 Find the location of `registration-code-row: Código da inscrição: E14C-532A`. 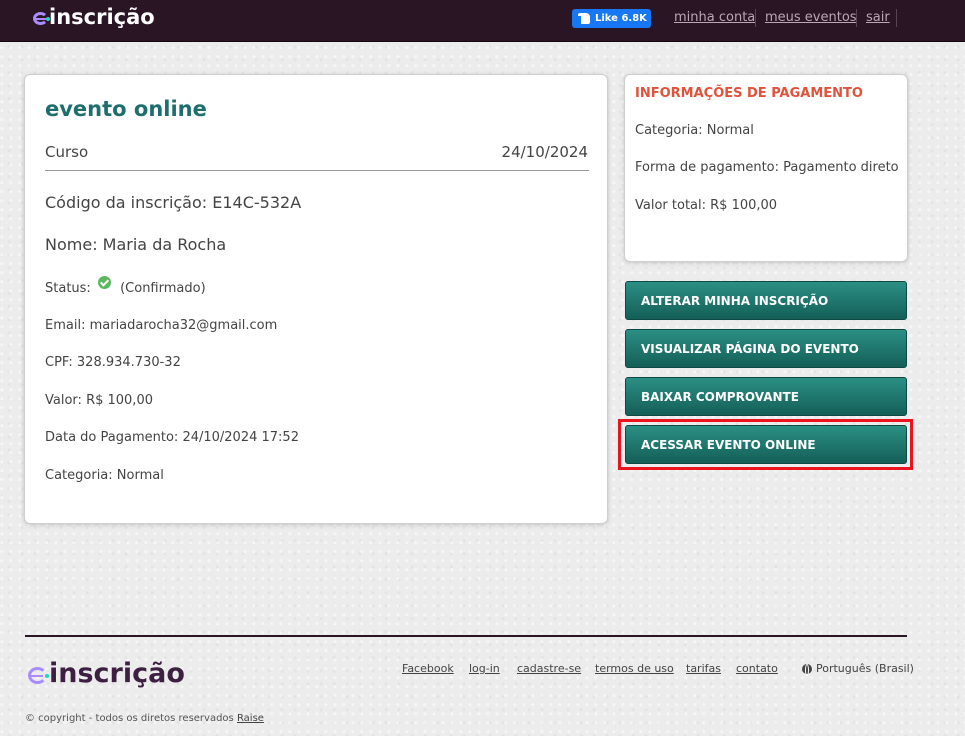

registration-code-row: Código da inscrição: E14C-532A is located at coordinates (173, 202).